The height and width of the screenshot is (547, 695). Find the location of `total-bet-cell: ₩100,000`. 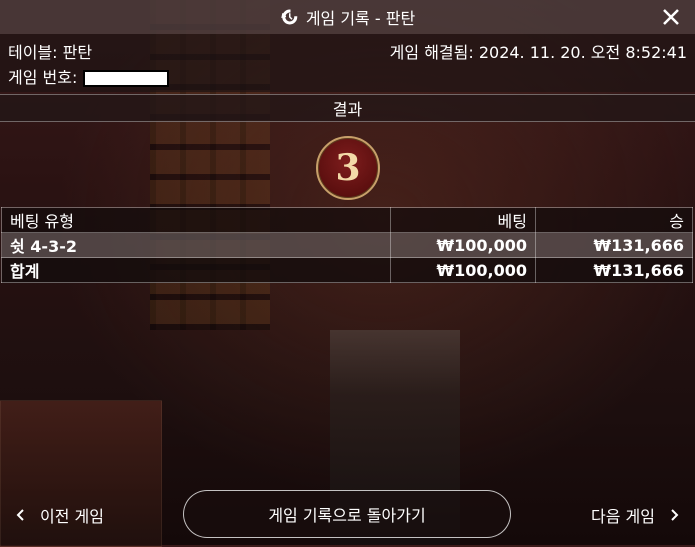

total-bet-cell: ₩100,000 is located at coordinates (463, 270).